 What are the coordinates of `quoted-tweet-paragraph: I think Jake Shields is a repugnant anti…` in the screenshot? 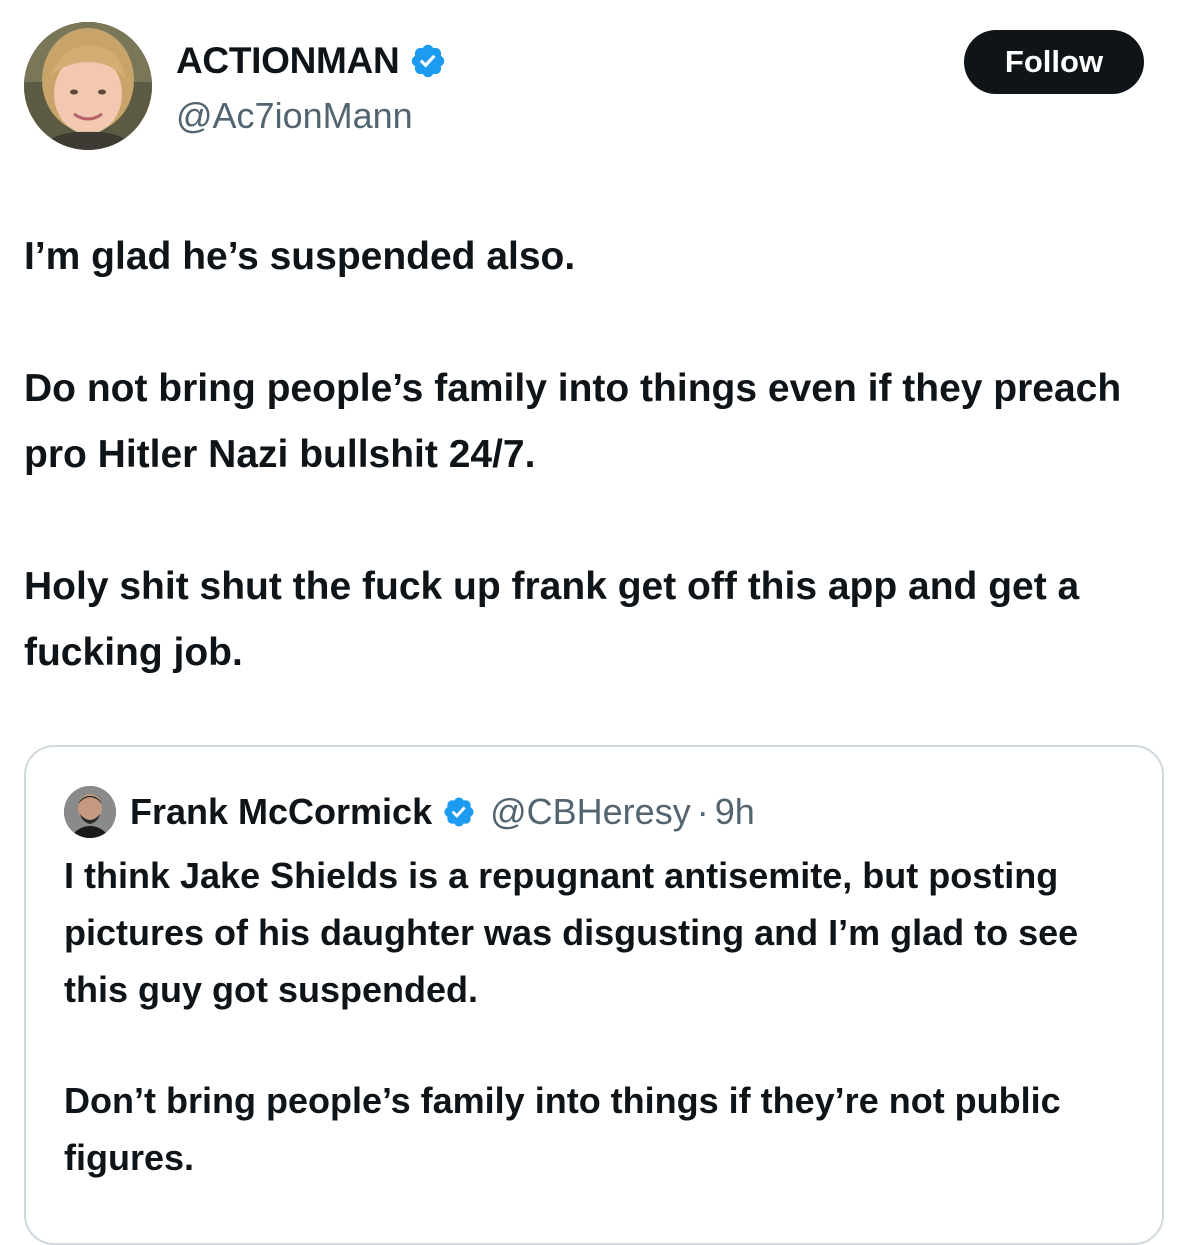 It's located at (571, 932).